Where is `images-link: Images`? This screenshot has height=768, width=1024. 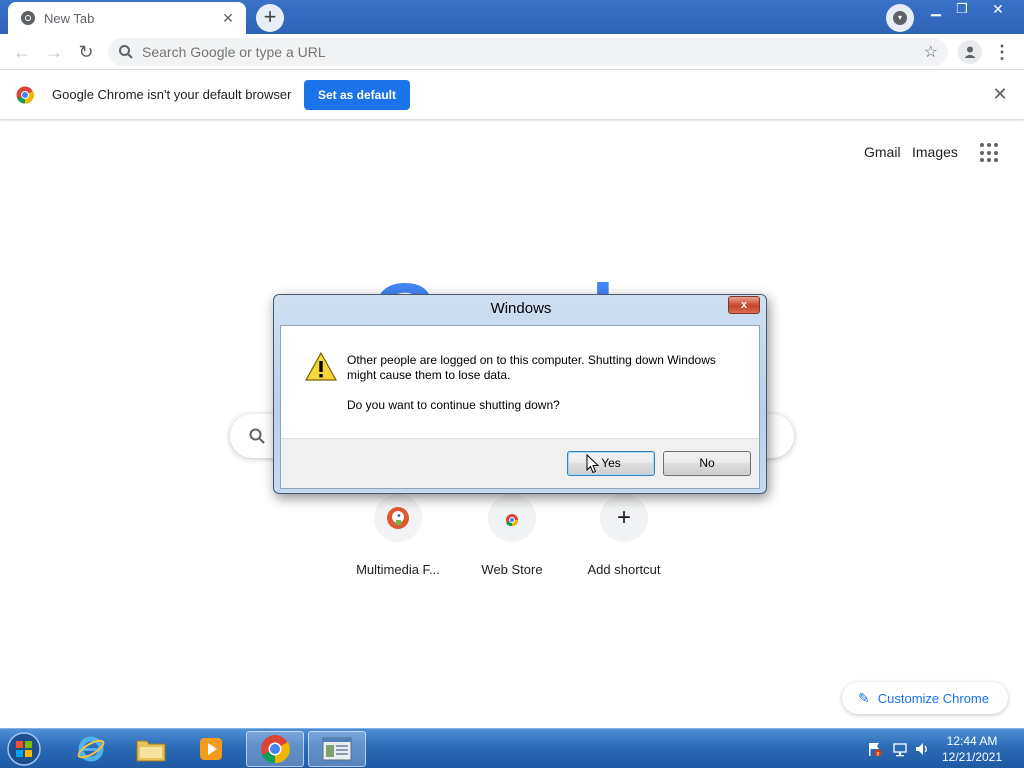 images-link: Images is located at coordinates (935, 152).